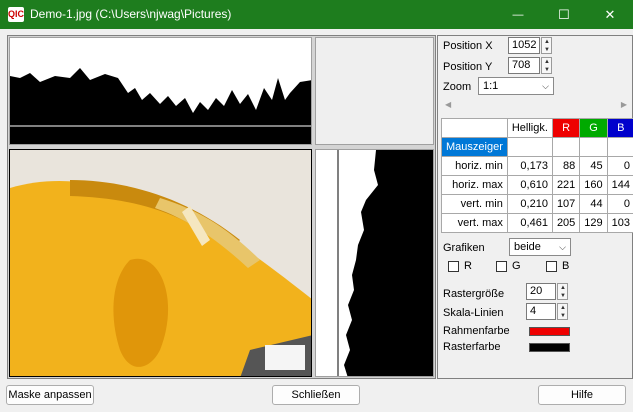 This screenshot has height=412, width=633. Describe the element at coordinates (501, 266) in the screenshot. I see `checkbox-g` at that location.